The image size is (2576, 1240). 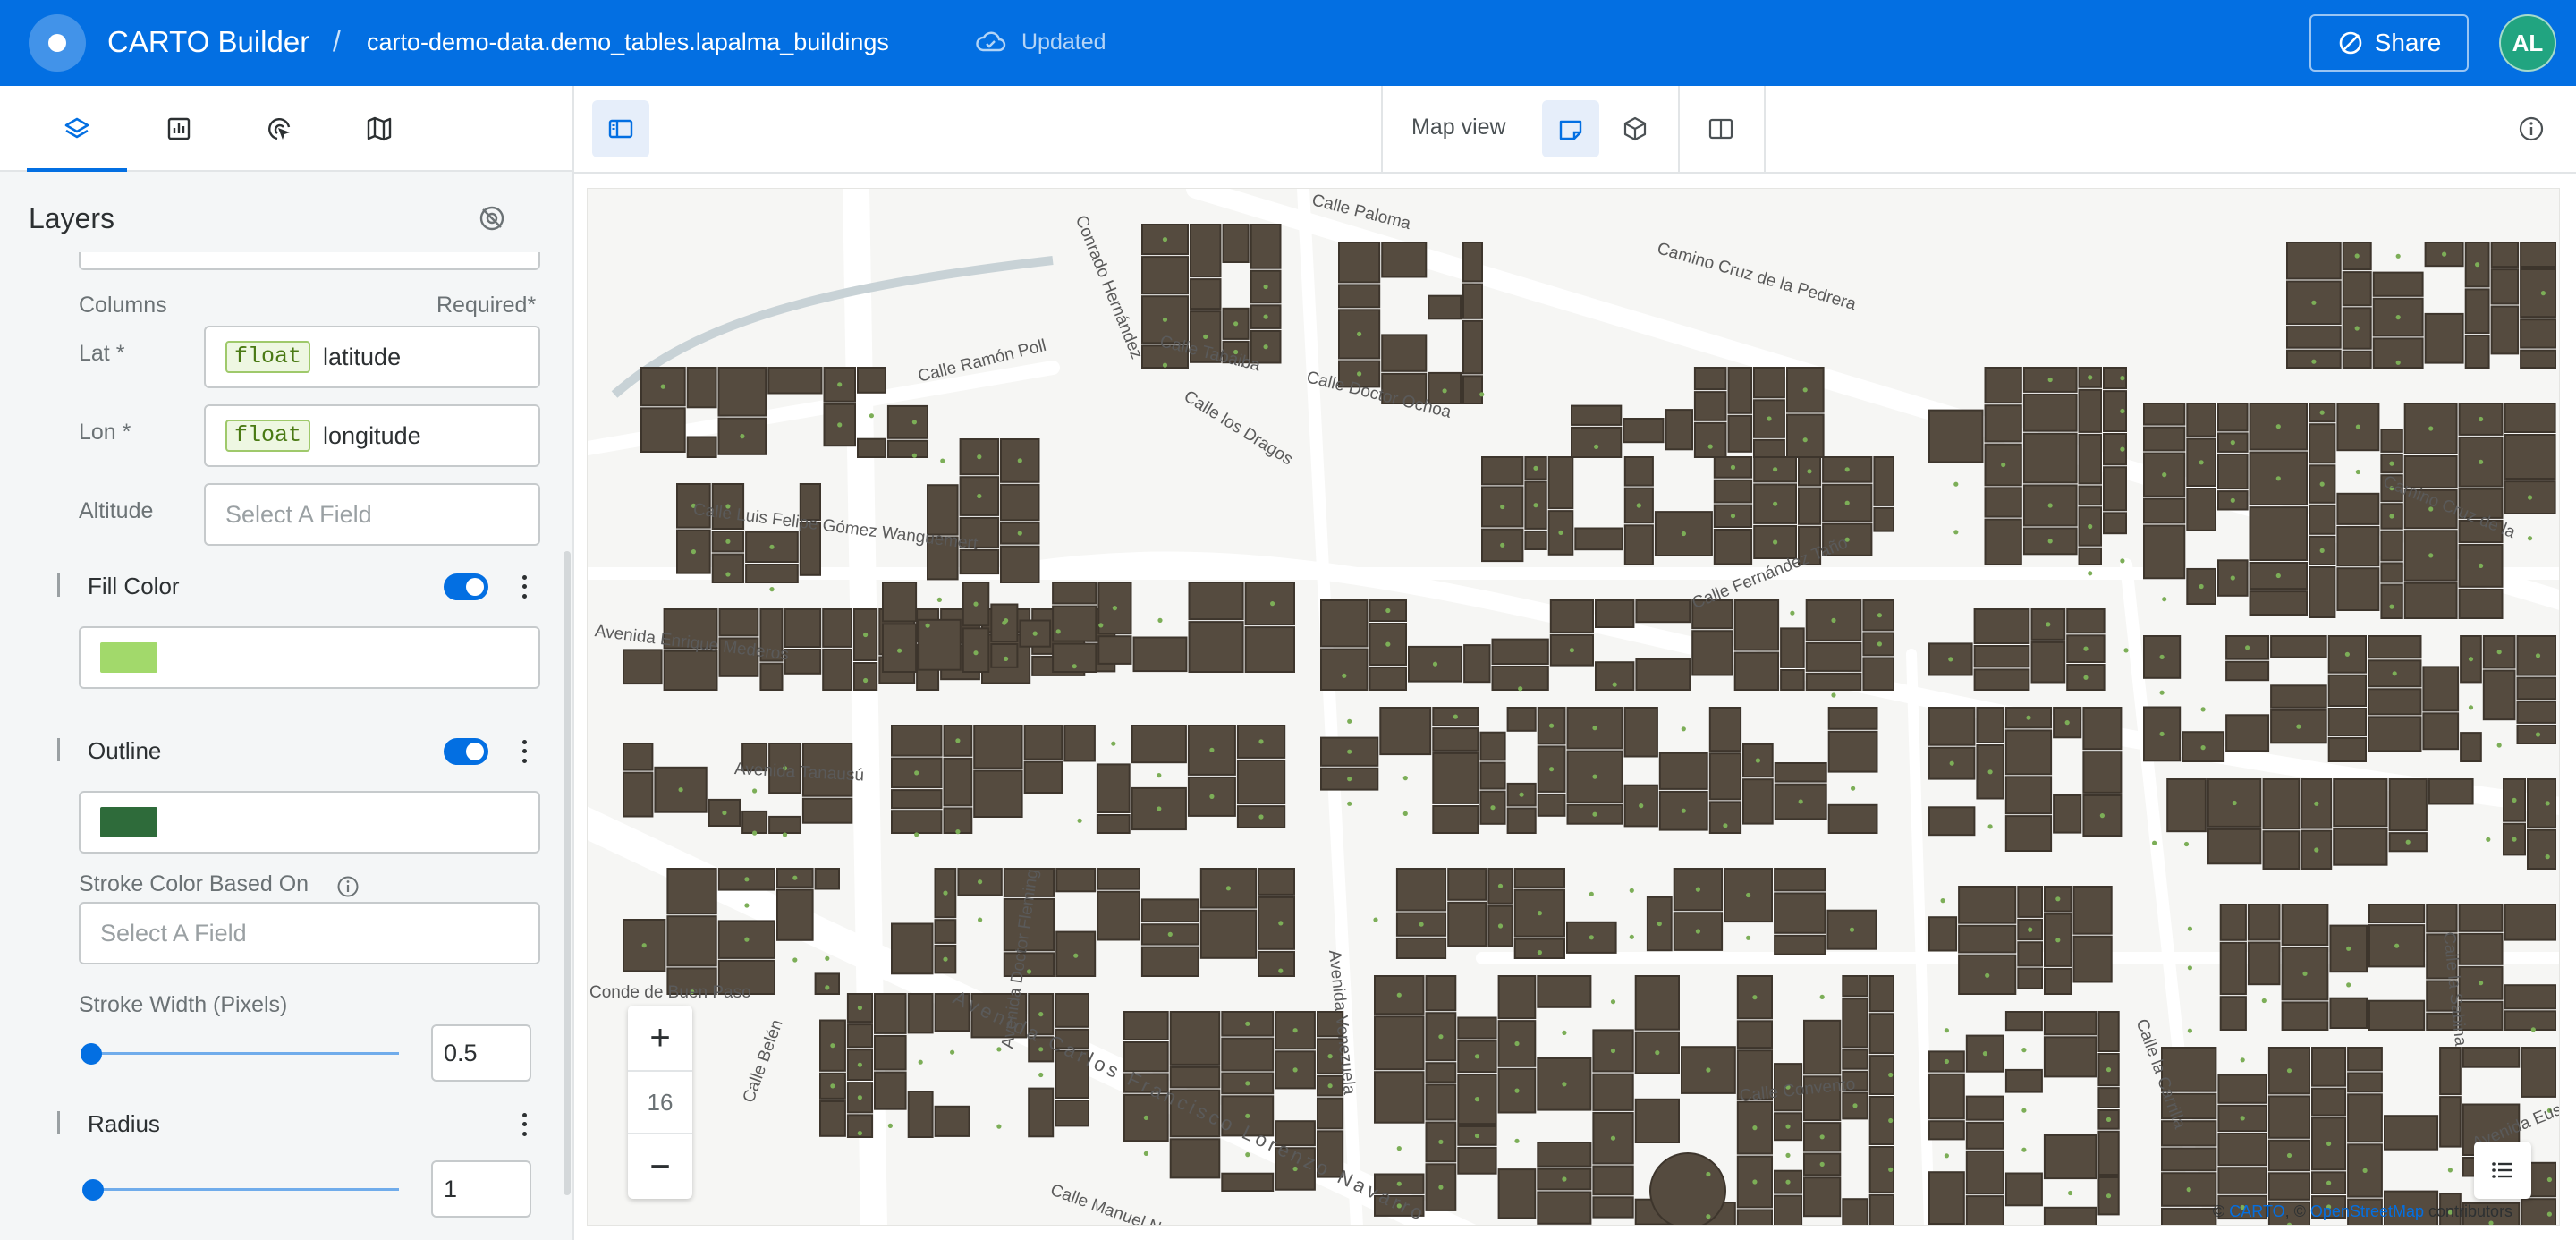 I want to click on outline-menu-icon, so click(x=524, y=751).